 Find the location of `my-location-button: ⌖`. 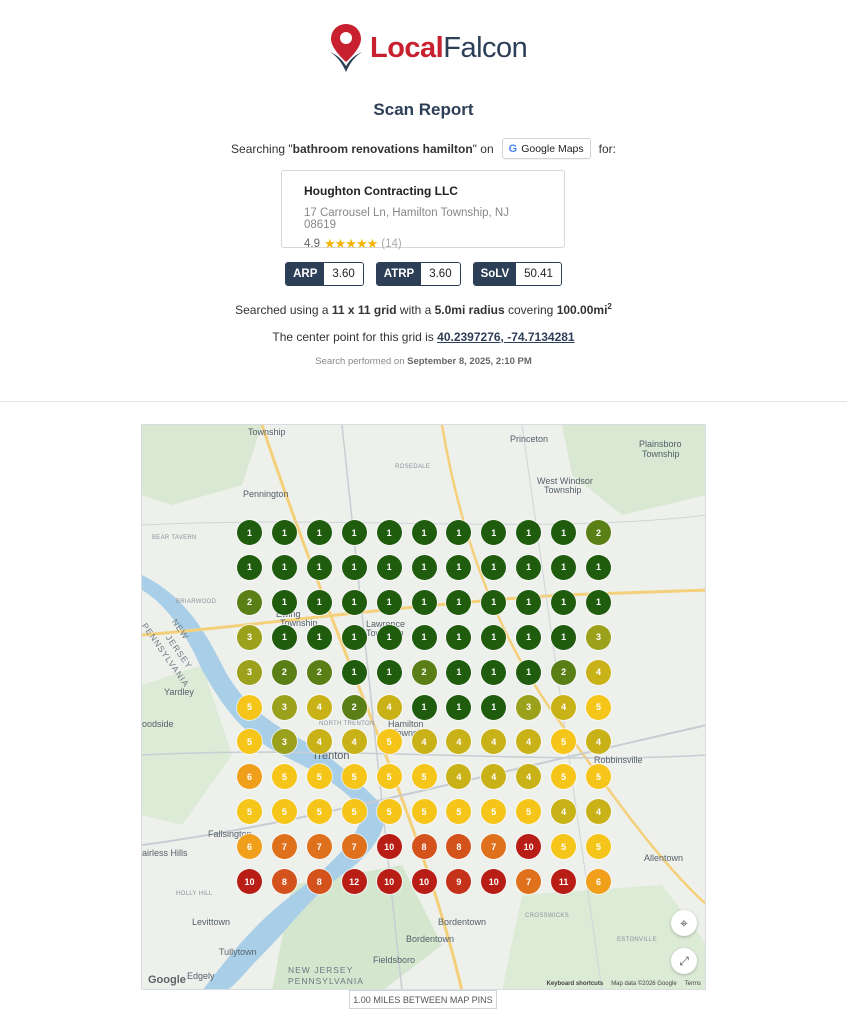

my-location-button: ⌖ is located at coordinates (684, 923).